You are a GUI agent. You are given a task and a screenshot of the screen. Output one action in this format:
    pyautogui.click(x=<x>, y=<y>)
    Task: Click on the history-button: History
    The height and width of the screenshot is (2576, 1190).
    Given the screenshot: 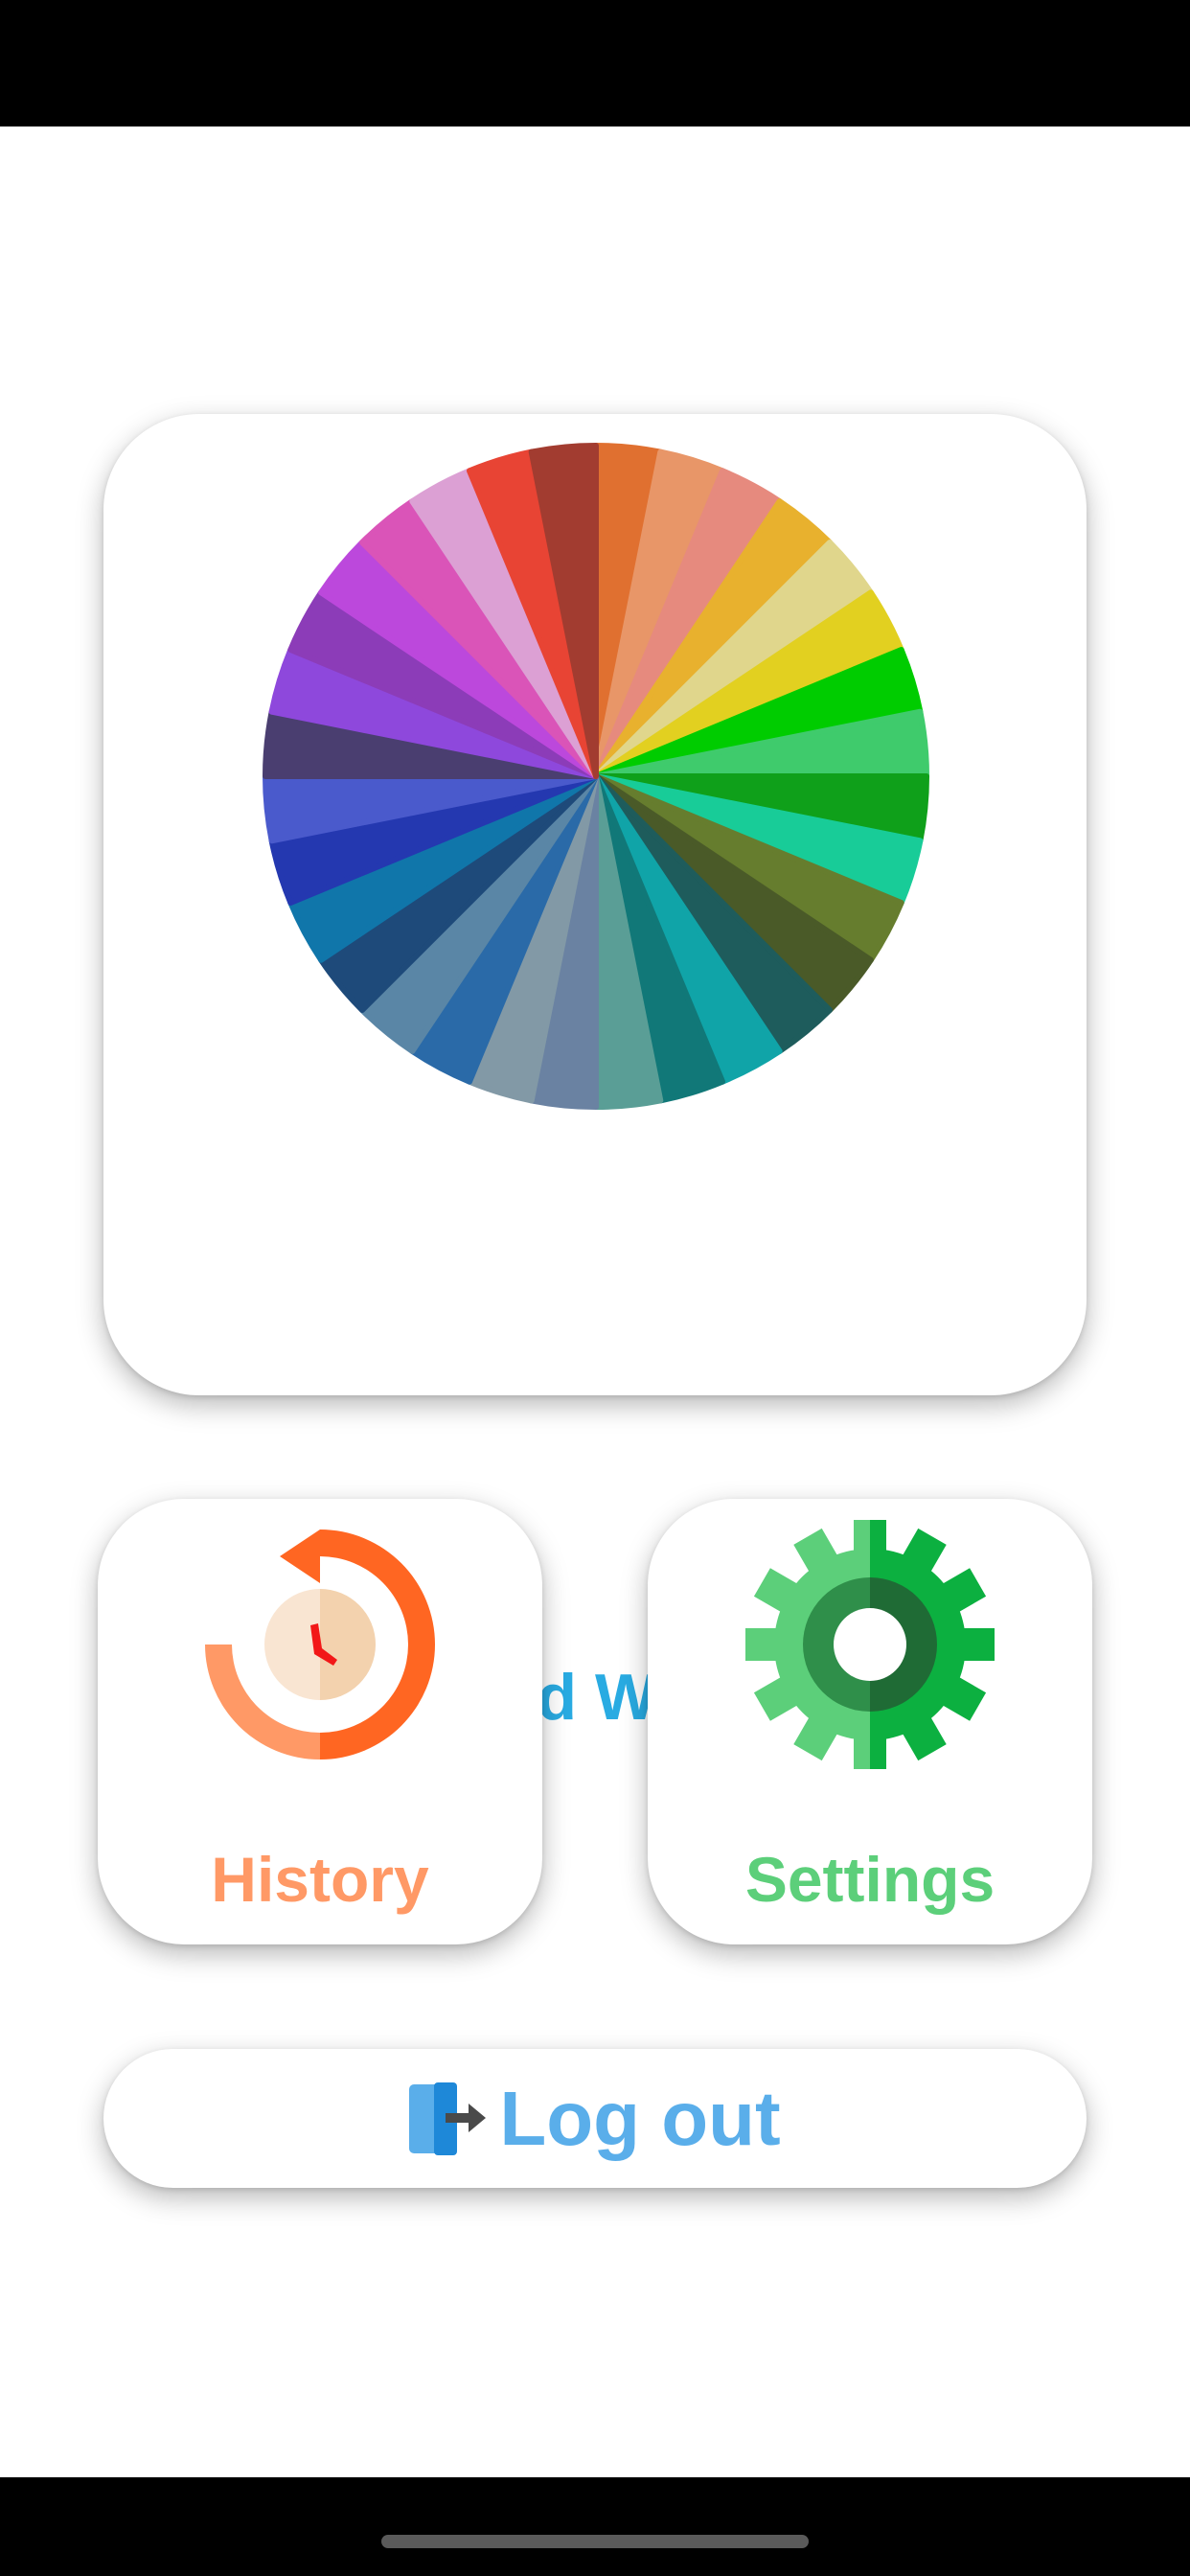 What is the action you would take?
    pyautogui.click(x=320, y=1721)
    